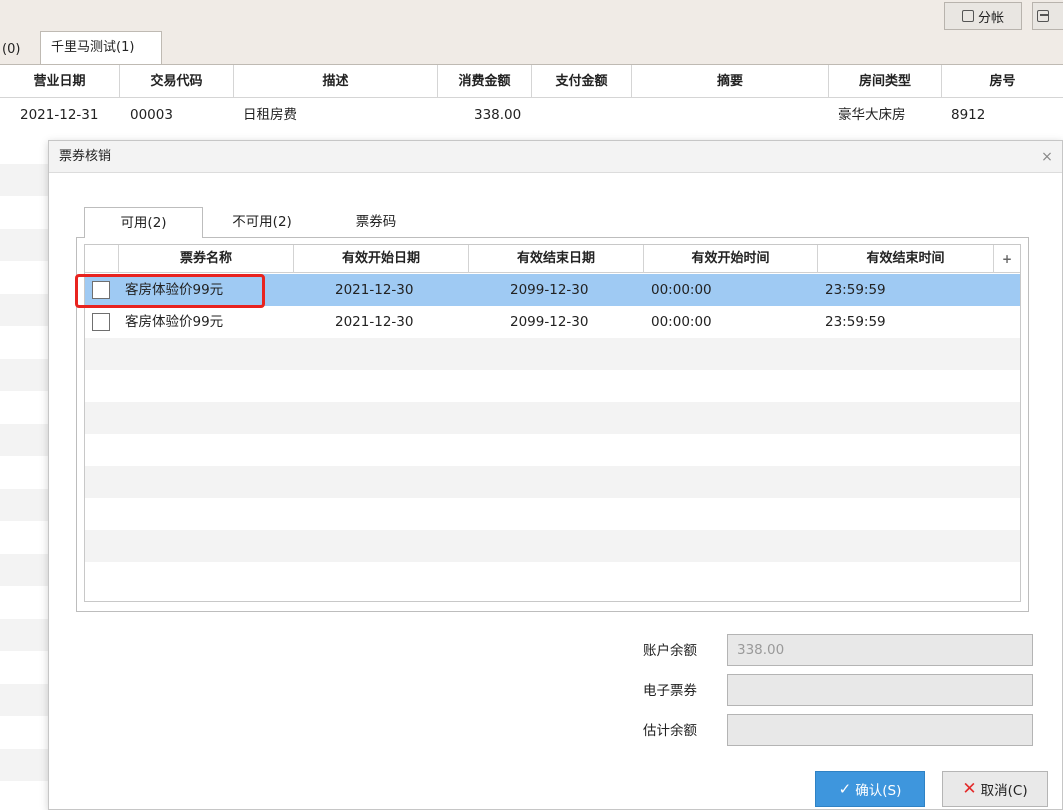 Image resolution: width=1063 pixels, height=810 pixels. What do you see at coordinates (151, 115) in the screenshot?
I see `folio-code: 00003` at bounding box center [151, 115].